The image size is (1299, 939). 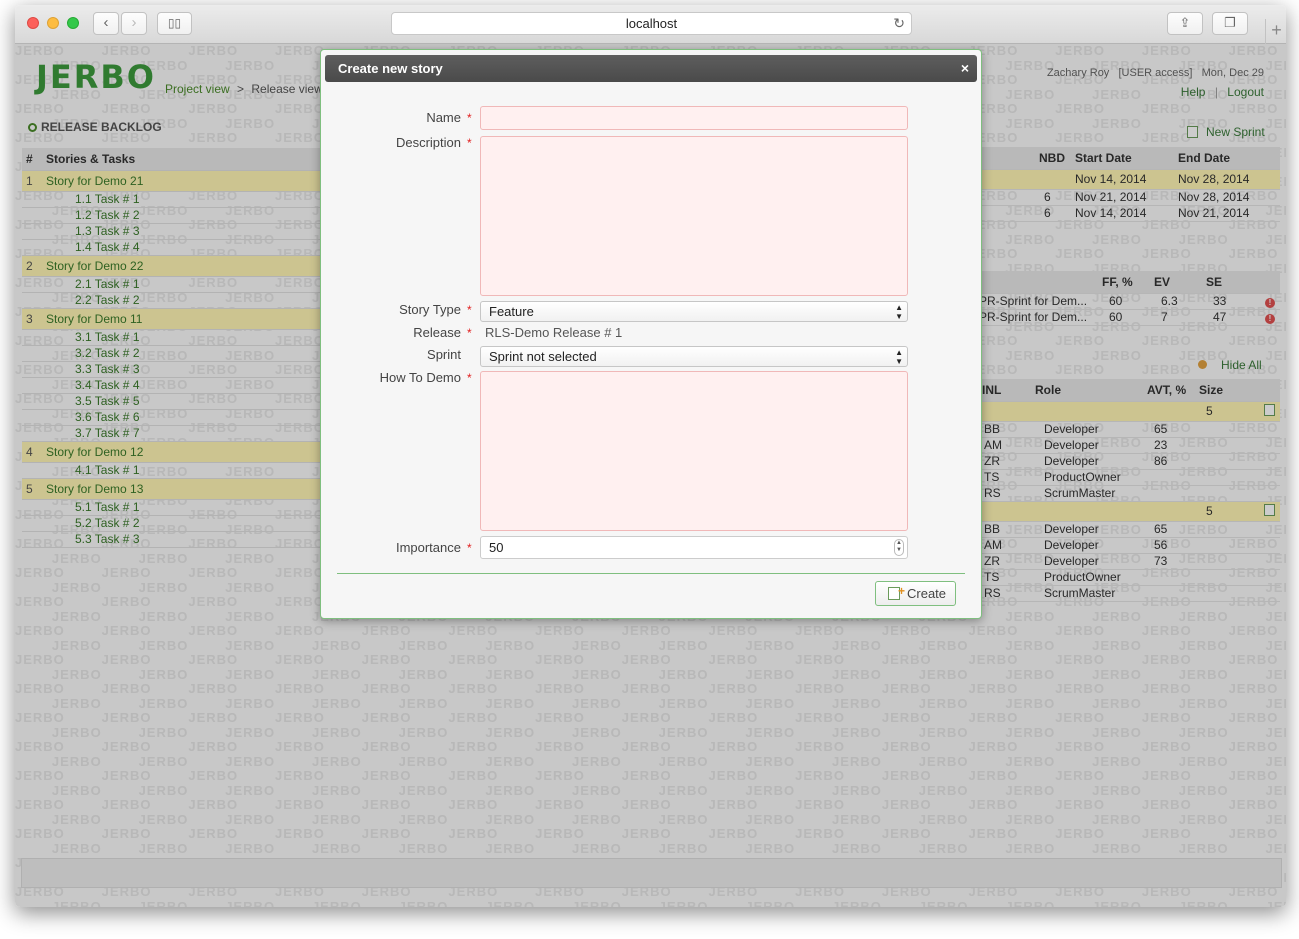 What do you see at coordinates (428, 547) in the screenshot?
I see `importance-label: Importance` at bounding box center [428, 547].